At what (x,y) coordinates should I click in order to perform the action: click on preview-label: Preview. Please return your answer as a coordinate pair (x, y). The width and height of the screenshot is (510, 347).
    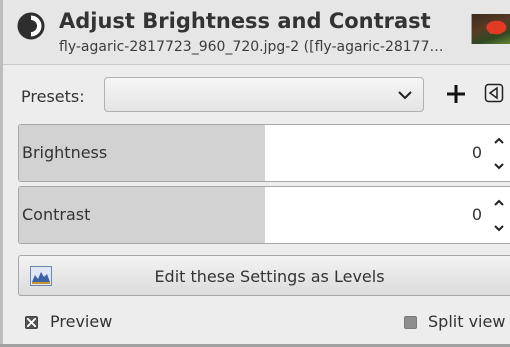
    Looking at the image, I should click on (81, 321).